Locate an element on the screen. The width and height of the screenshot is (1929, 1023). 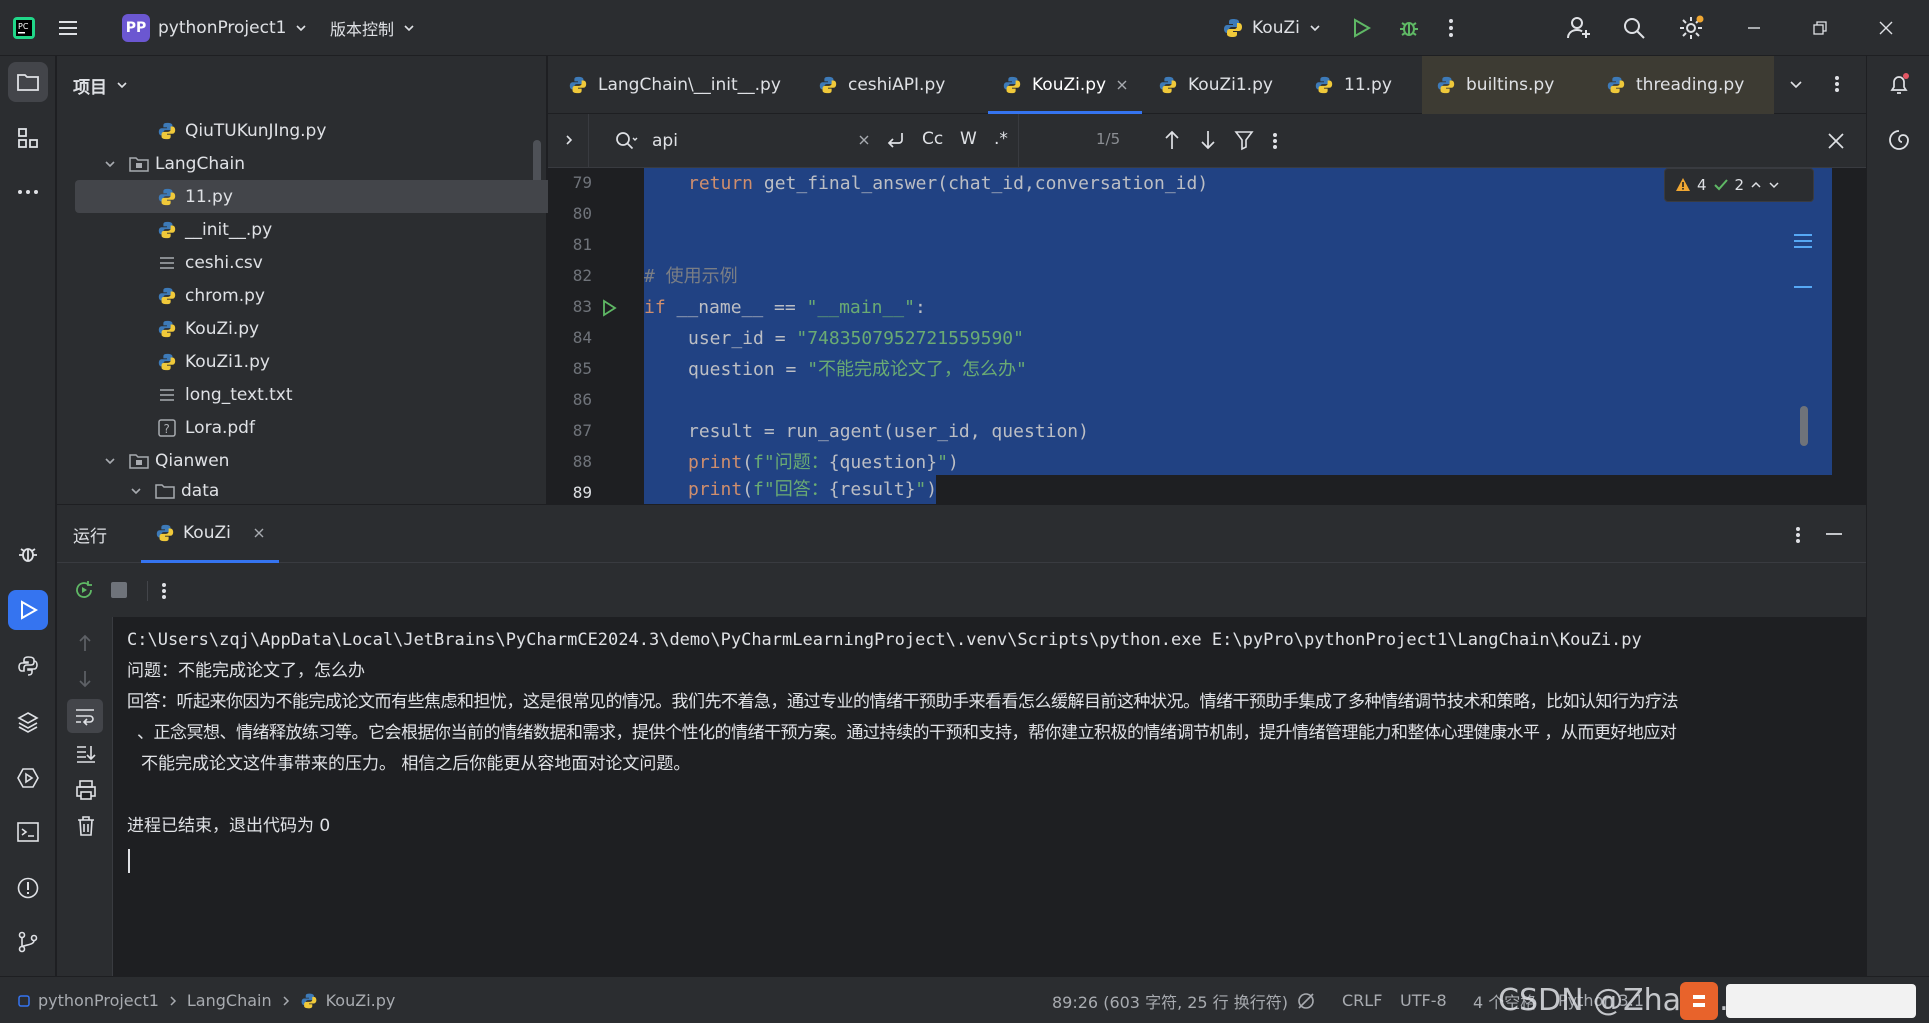
services-icon is located at coordinates (28, 778).